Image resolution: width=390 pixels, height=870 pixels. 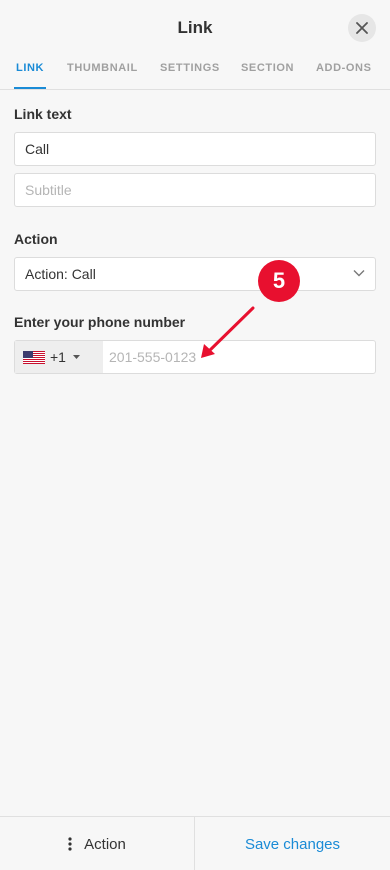 What do you see at coordinates (30, 88) in the screenshot?
I see `active-tab-indicator` at bounding box center [30, 88].